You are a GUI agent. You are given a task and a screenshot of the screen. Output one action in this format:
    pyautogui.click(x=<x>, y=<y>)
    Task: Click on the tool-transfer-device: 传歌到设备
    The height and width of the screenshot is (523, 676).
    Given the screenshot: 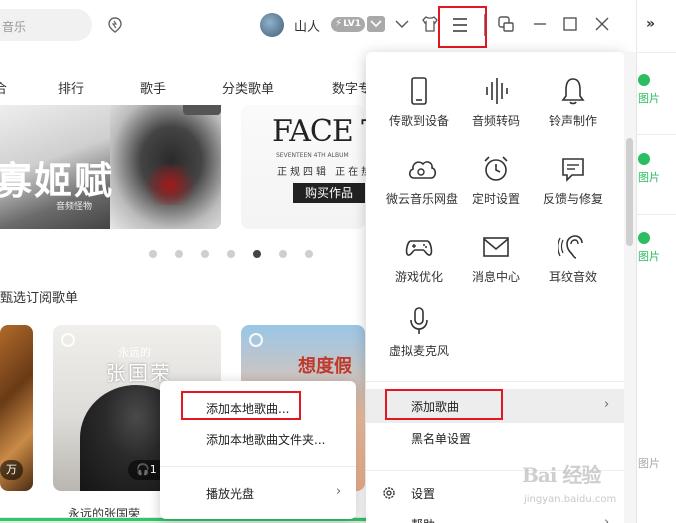 What is the action you would take?
    pyautogui.click(x=419, y=102)
    